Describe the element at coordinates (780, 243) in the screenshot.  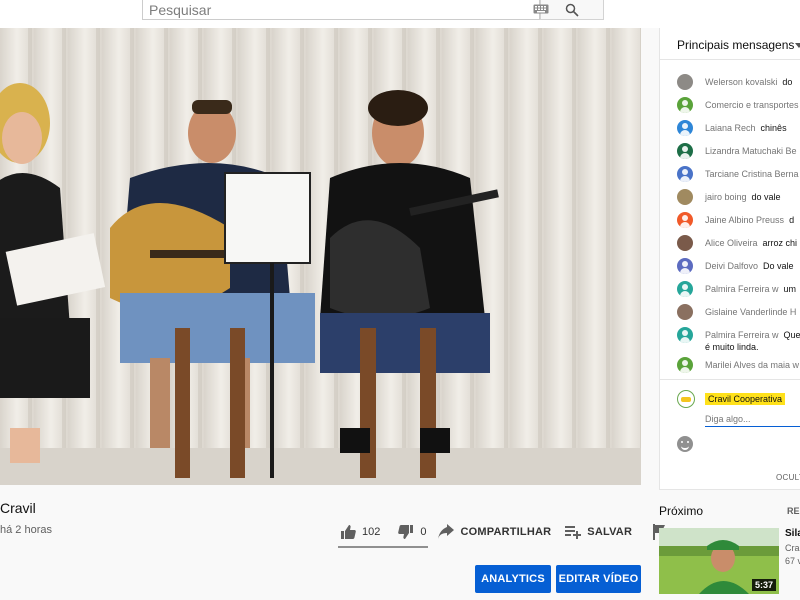
I see `chat-text: arroz chi` at that location.